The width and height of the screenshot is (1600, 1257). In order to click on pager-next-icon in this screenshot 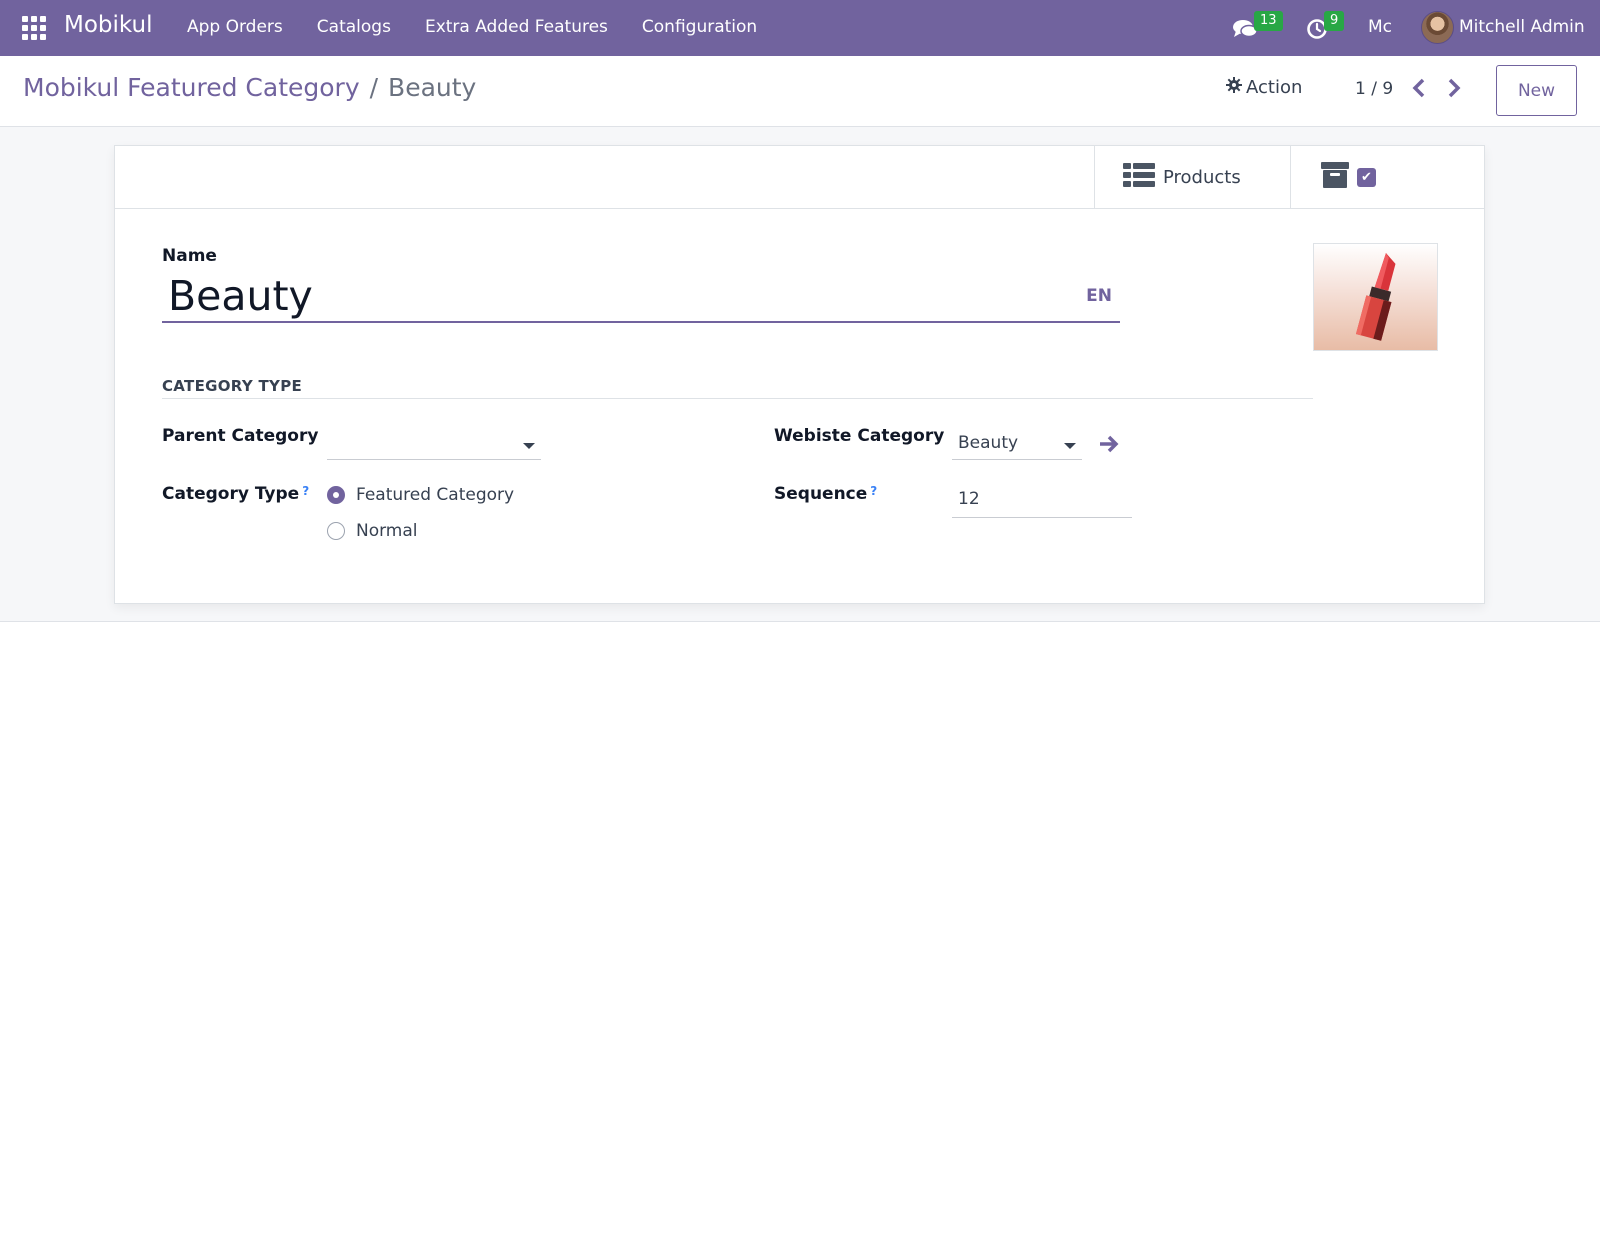, I will do `click(1454, 88)`.